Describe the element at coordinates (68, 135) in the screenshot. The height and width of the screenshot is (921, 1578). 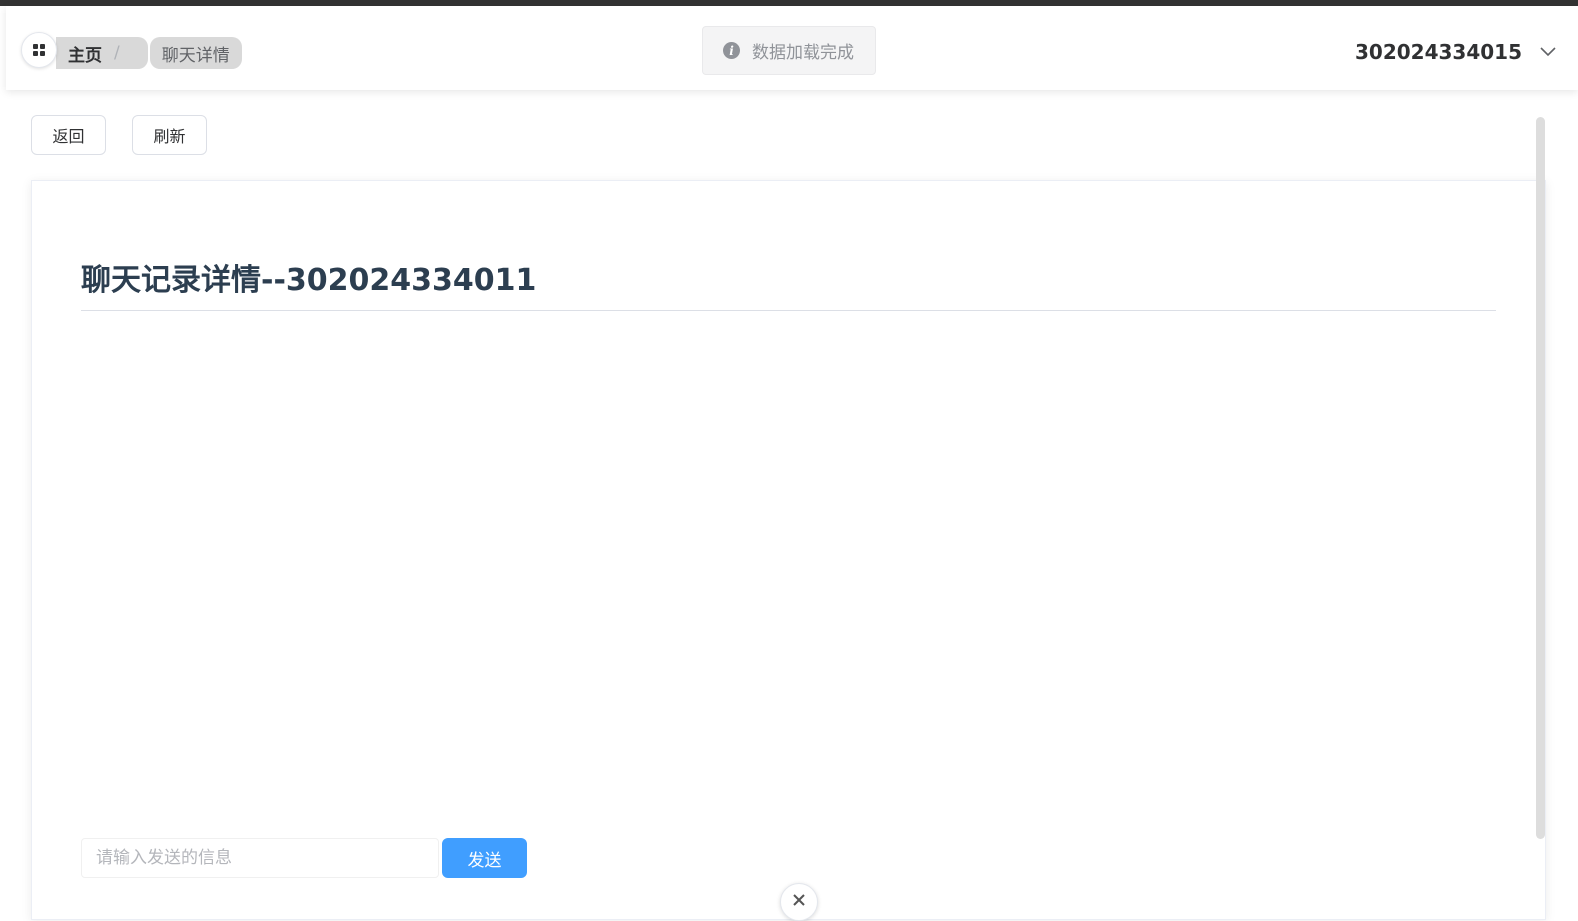
I see `back-button: 返回` at that location.